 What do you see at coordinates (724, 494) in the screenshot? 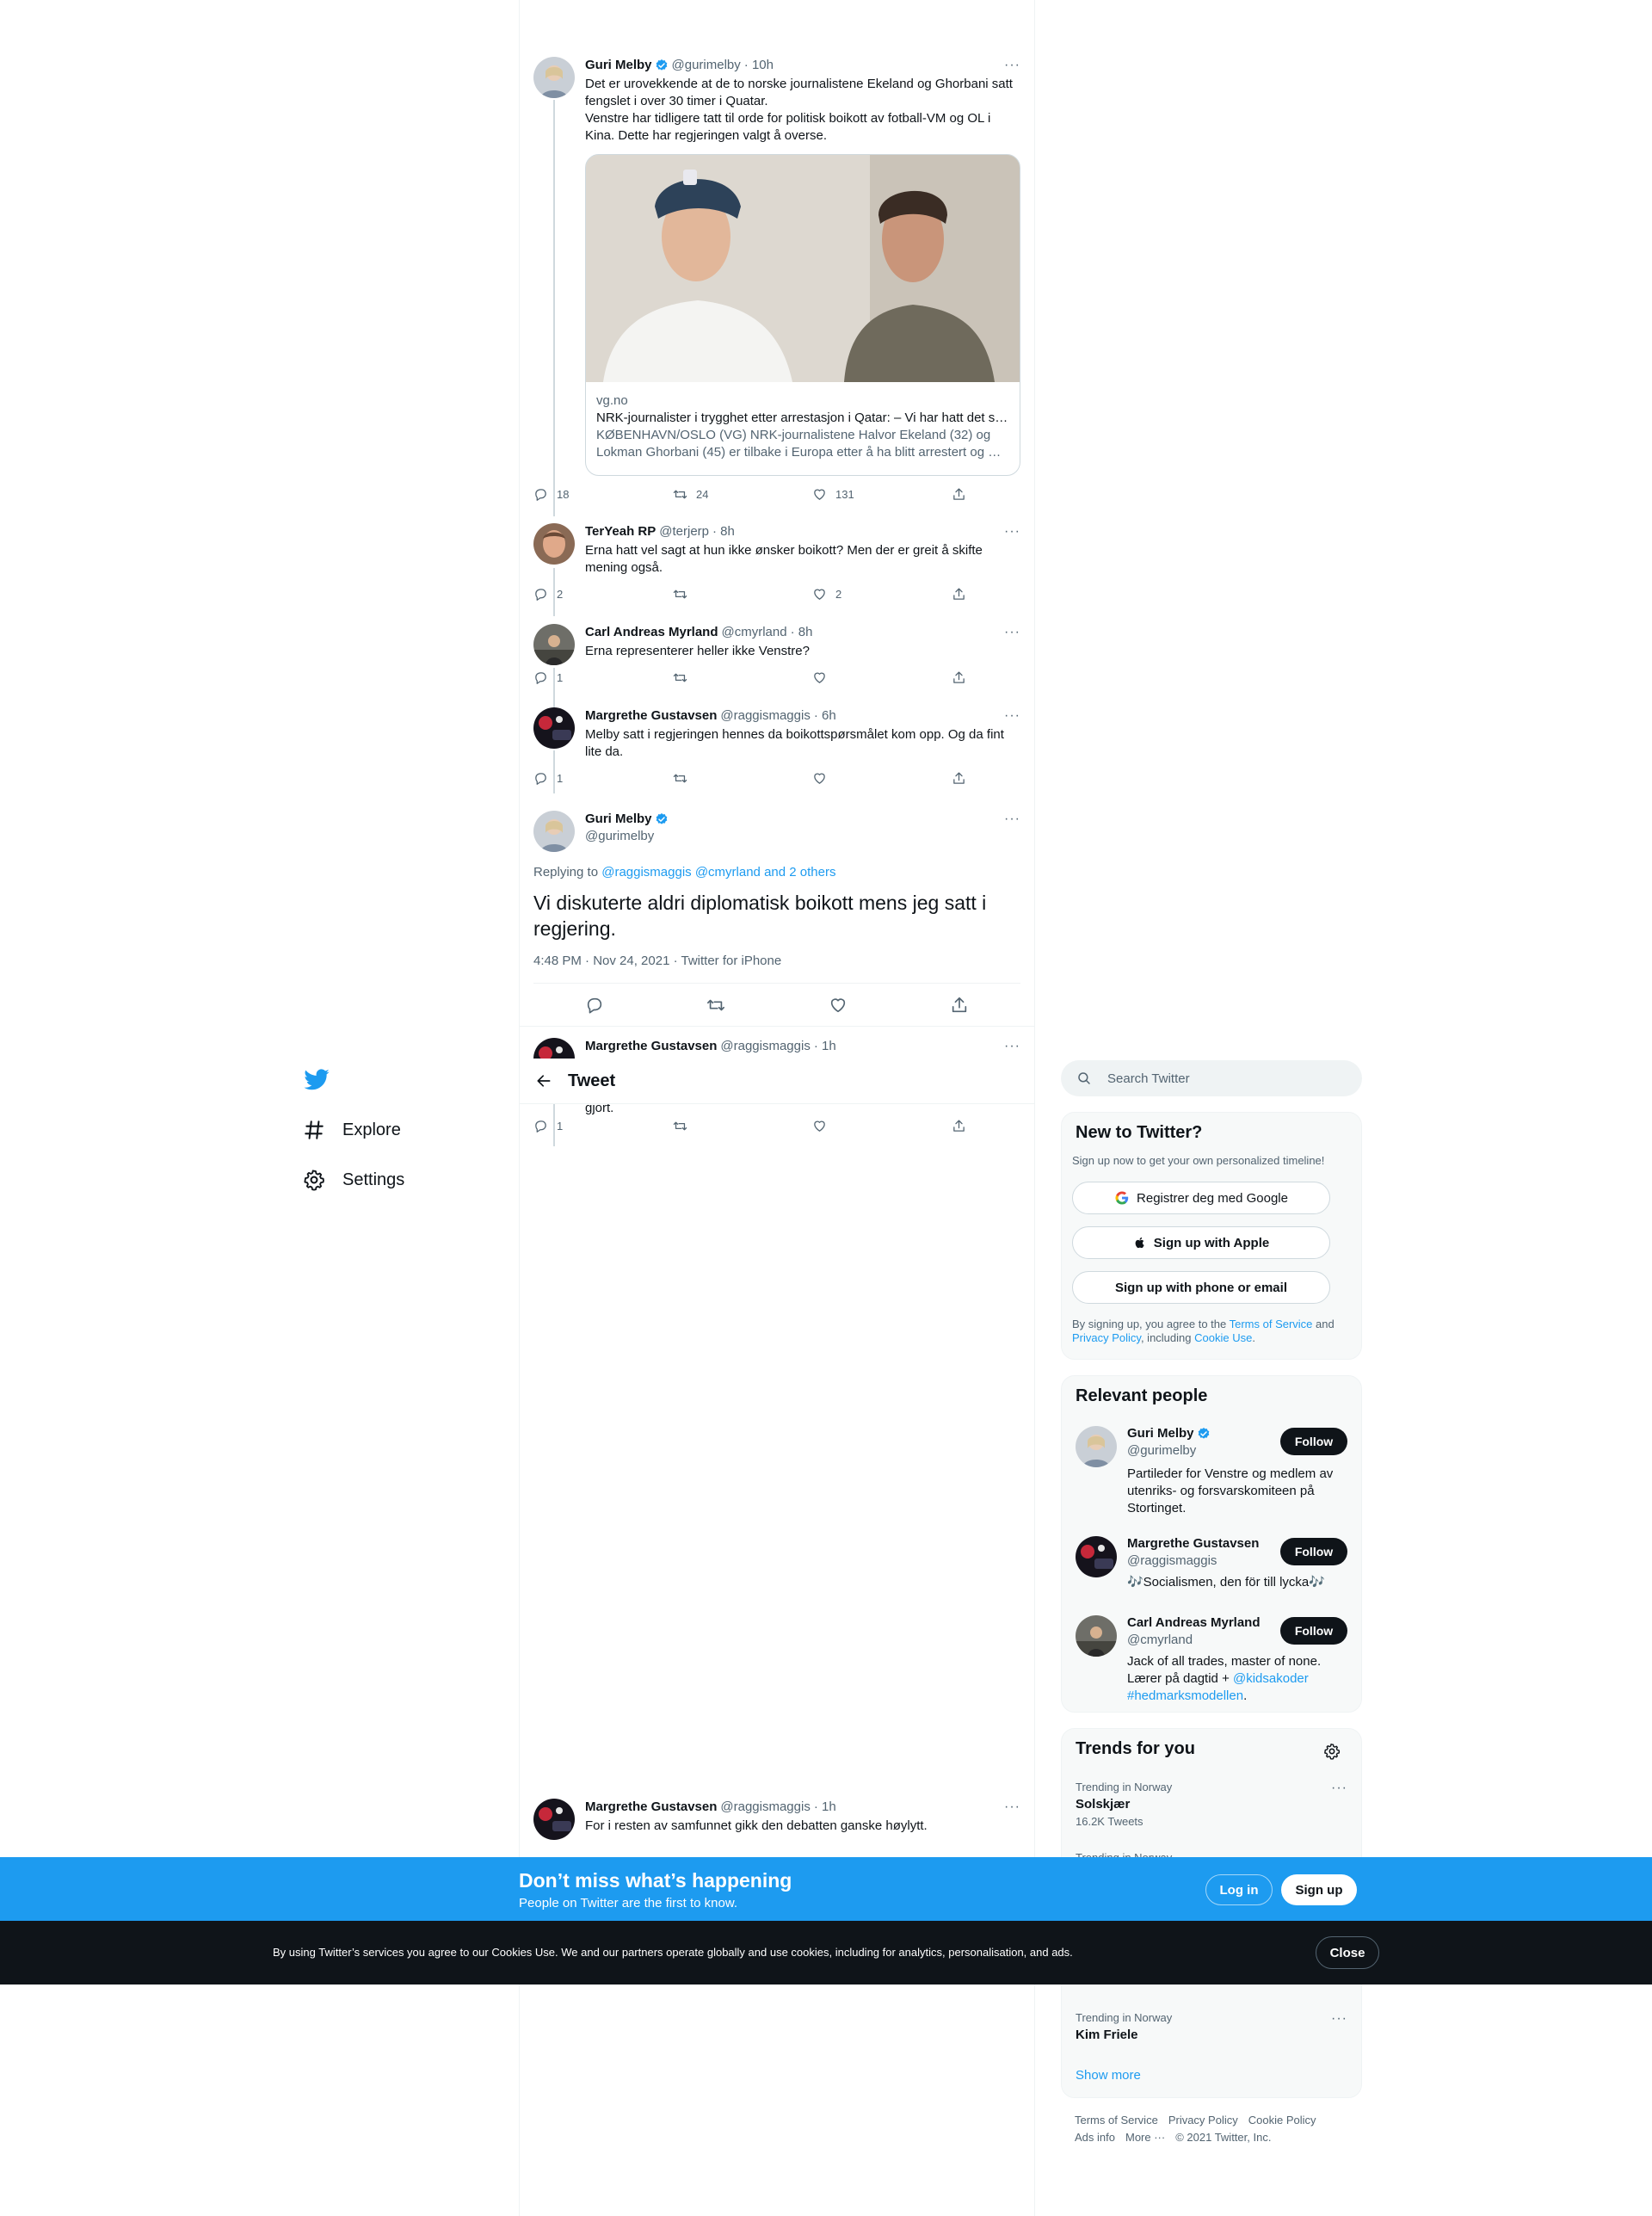
I see `retweet-button: 24` at bounding box center [724, 494].